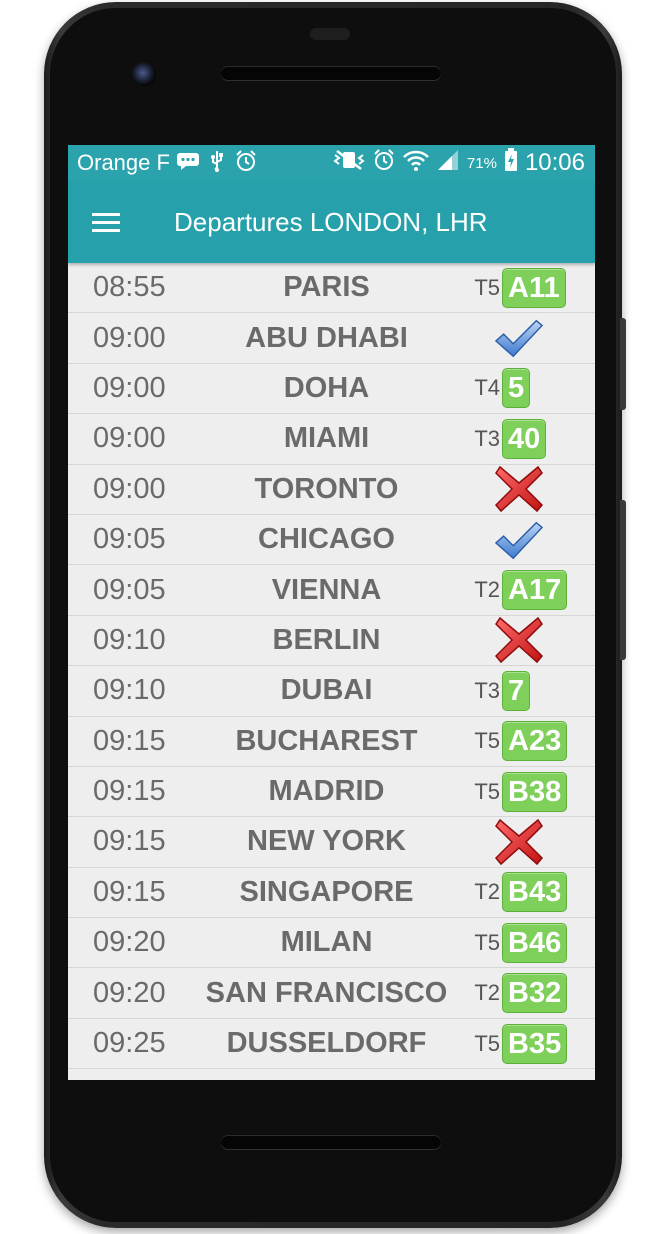 This screenshot has width=667, height=1234. What do you see at coordinates (326, 387) in the screenshot?
I see `destination-city: DOHA` at bounding box center [326, 387].